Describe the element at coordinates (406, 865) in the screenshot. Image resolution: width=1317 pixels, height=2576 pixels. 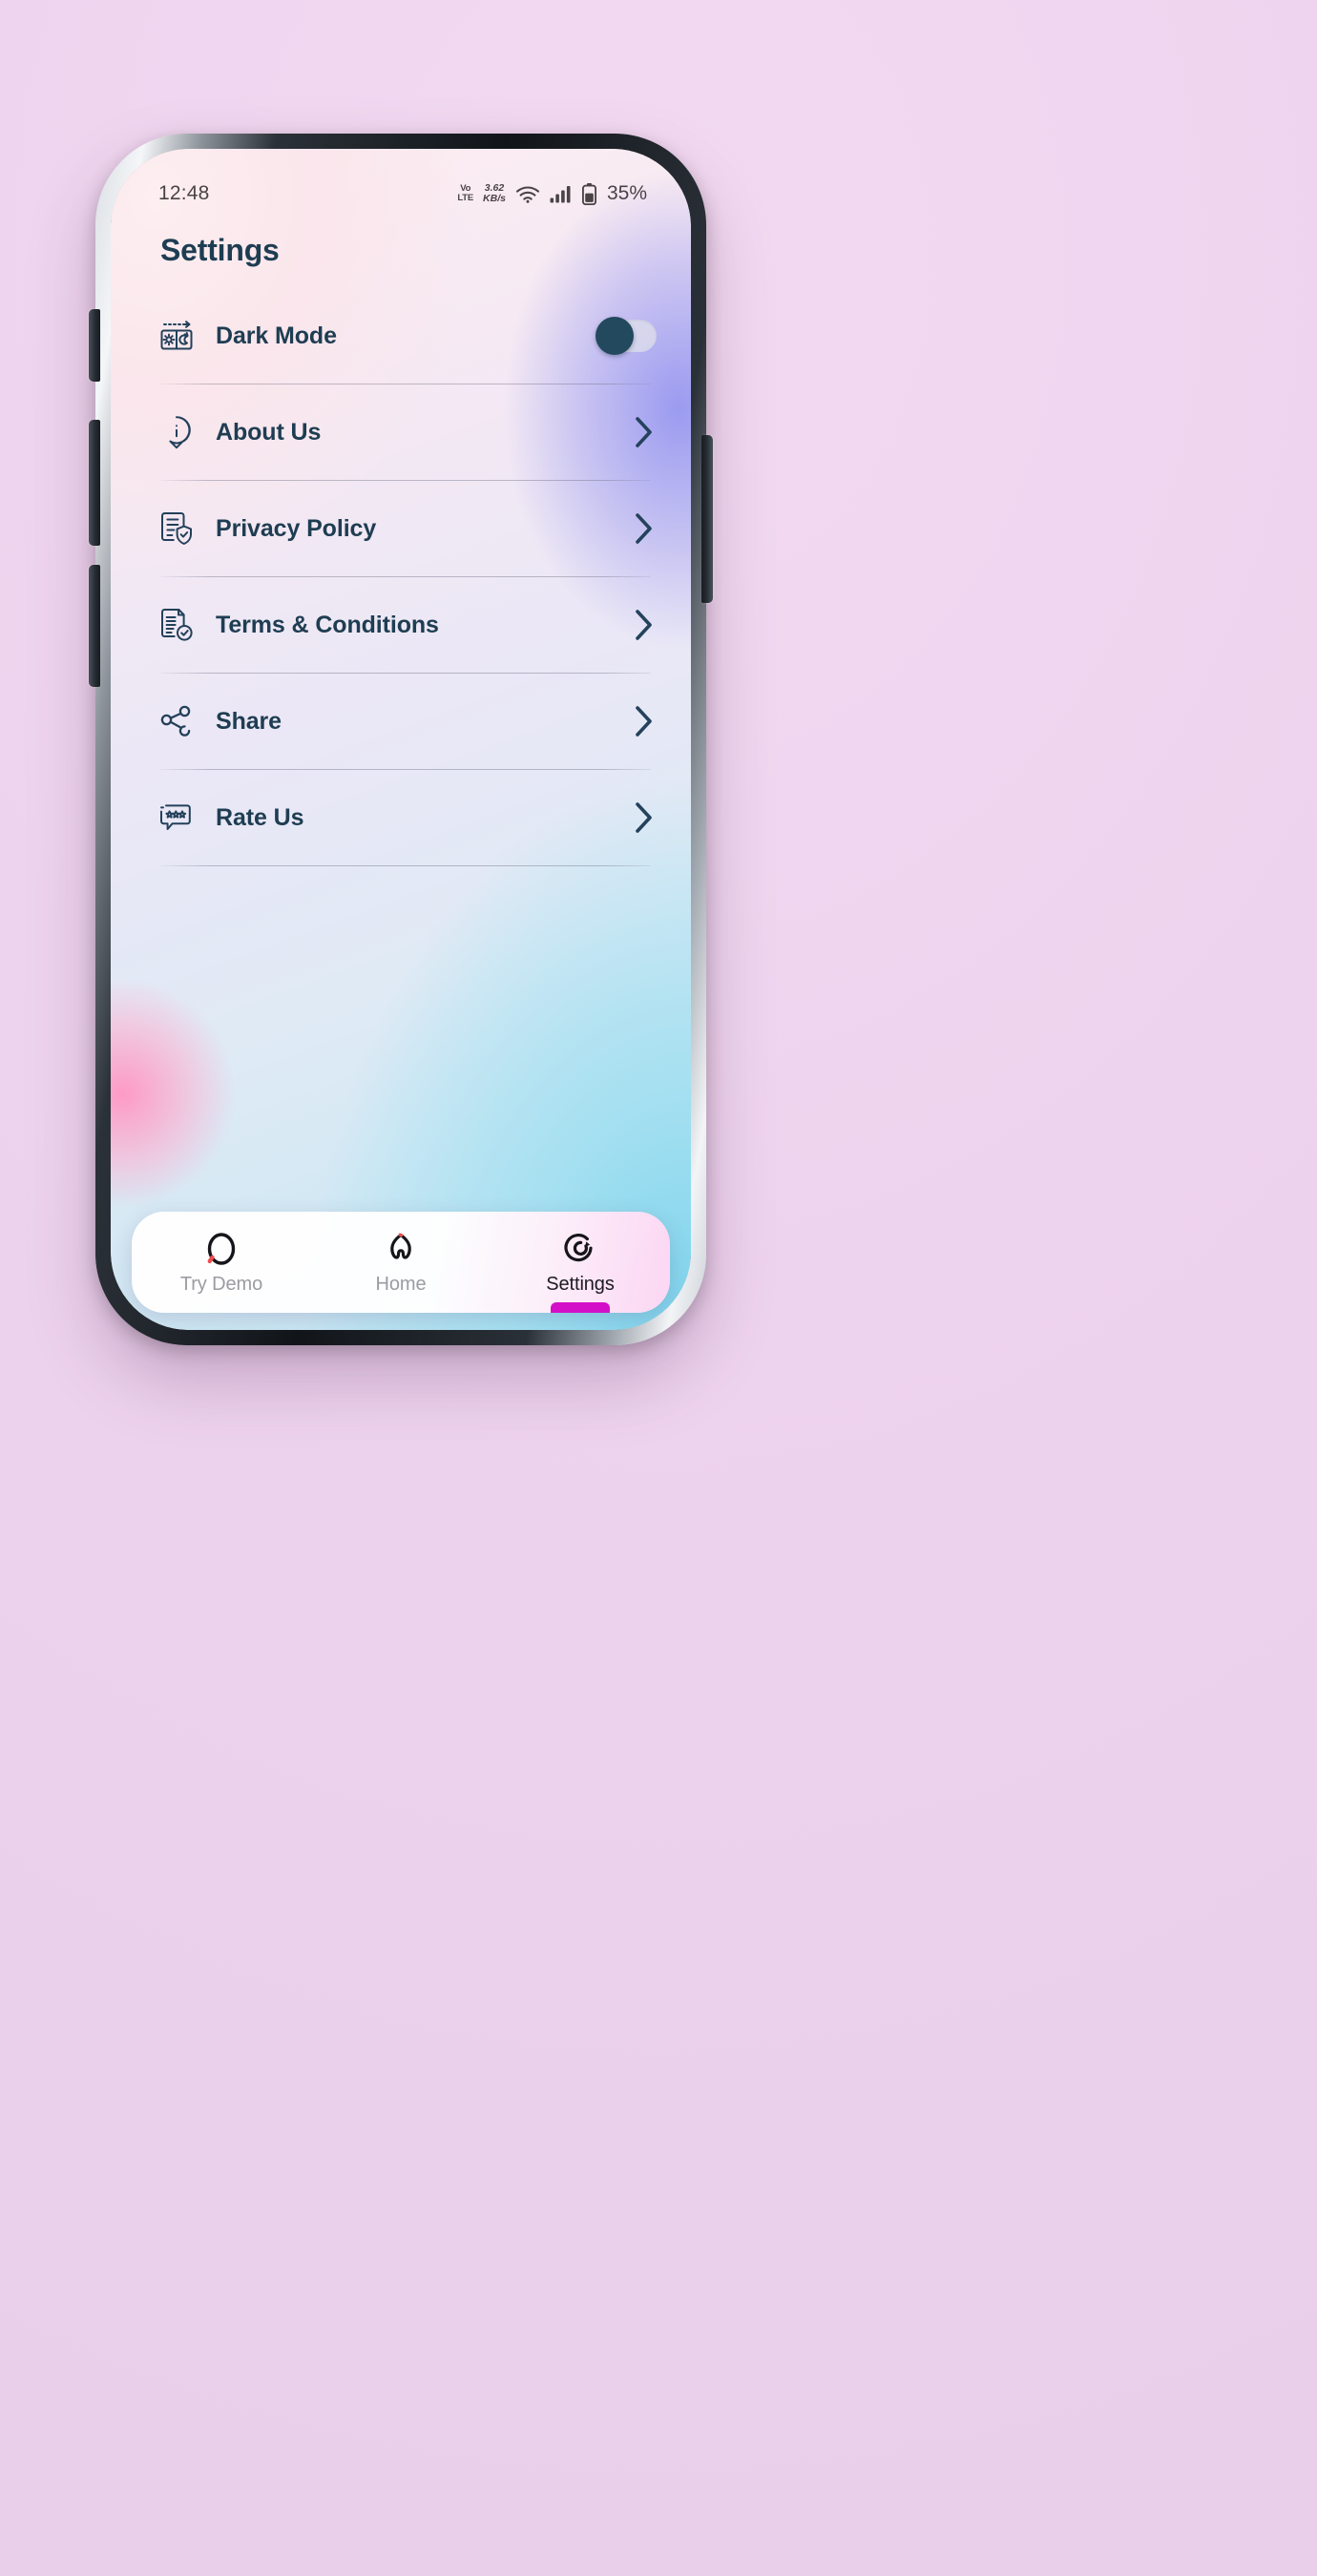
I see `row-divider` at that location.